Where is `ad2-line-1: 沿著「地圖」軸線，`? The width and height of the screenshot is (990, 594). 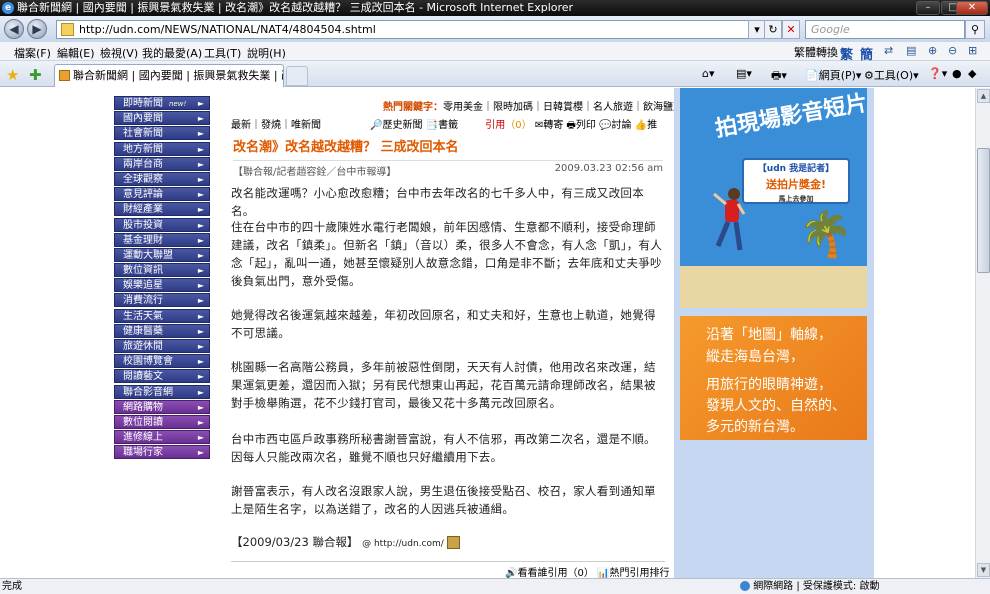
ad2-line-1: 沿著「地圖」軸線， is located at coordinates (769, 335).